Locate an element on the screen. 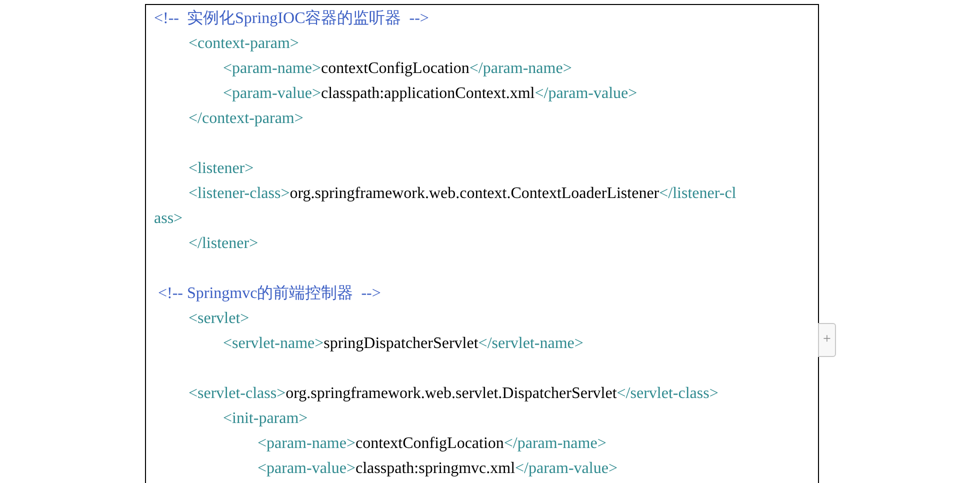 The height and width of the screenshot is (483, 953). text-value: classpath:springmvc.xml is located at coordinates (436, 468).